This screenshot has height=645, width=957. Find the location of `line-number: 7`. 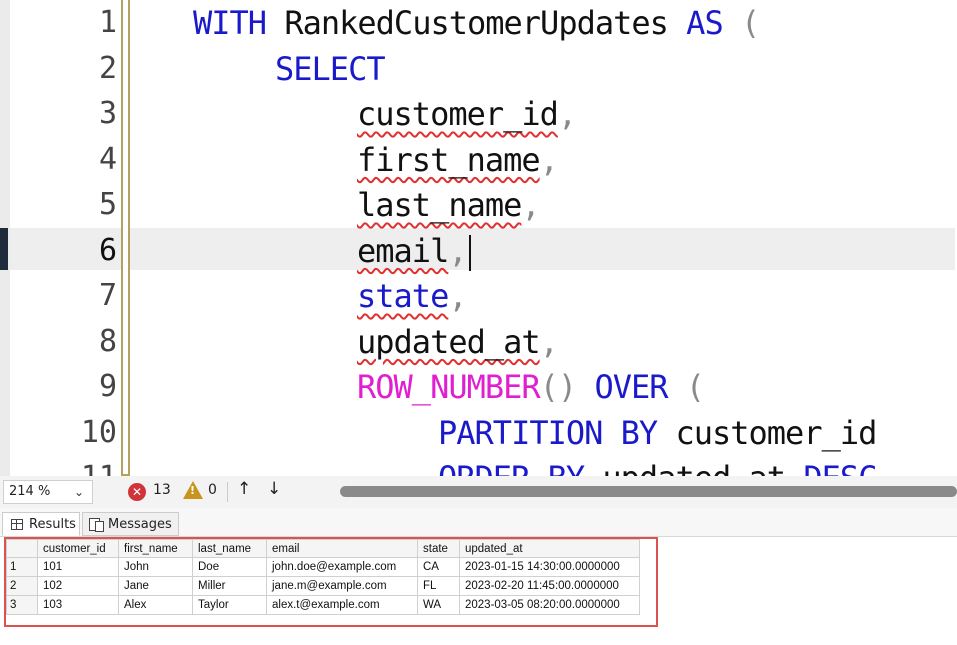

line-number: 7 is located at coordinates (107, 295).